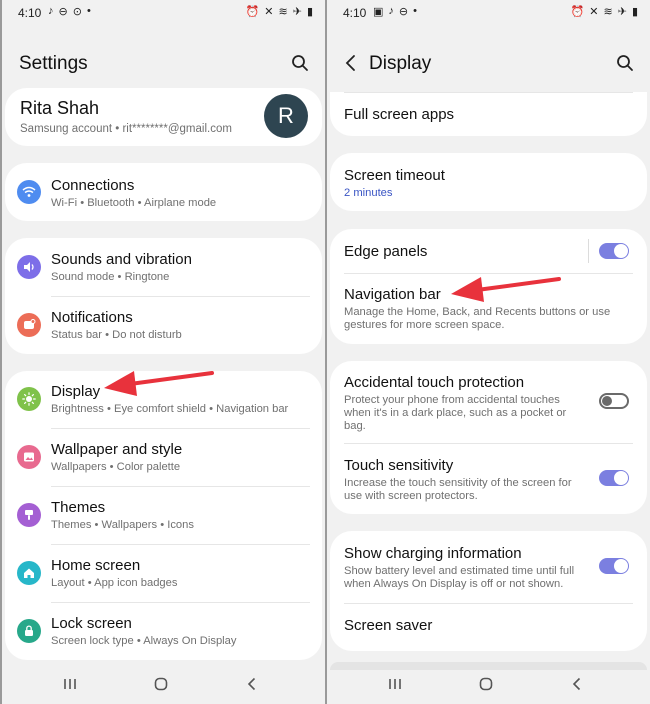 This screenshot has height=704, width=650. Describe the element at coordinates (60, 108) in the screenshot. I see `account-name: Rita Shah` at that location.